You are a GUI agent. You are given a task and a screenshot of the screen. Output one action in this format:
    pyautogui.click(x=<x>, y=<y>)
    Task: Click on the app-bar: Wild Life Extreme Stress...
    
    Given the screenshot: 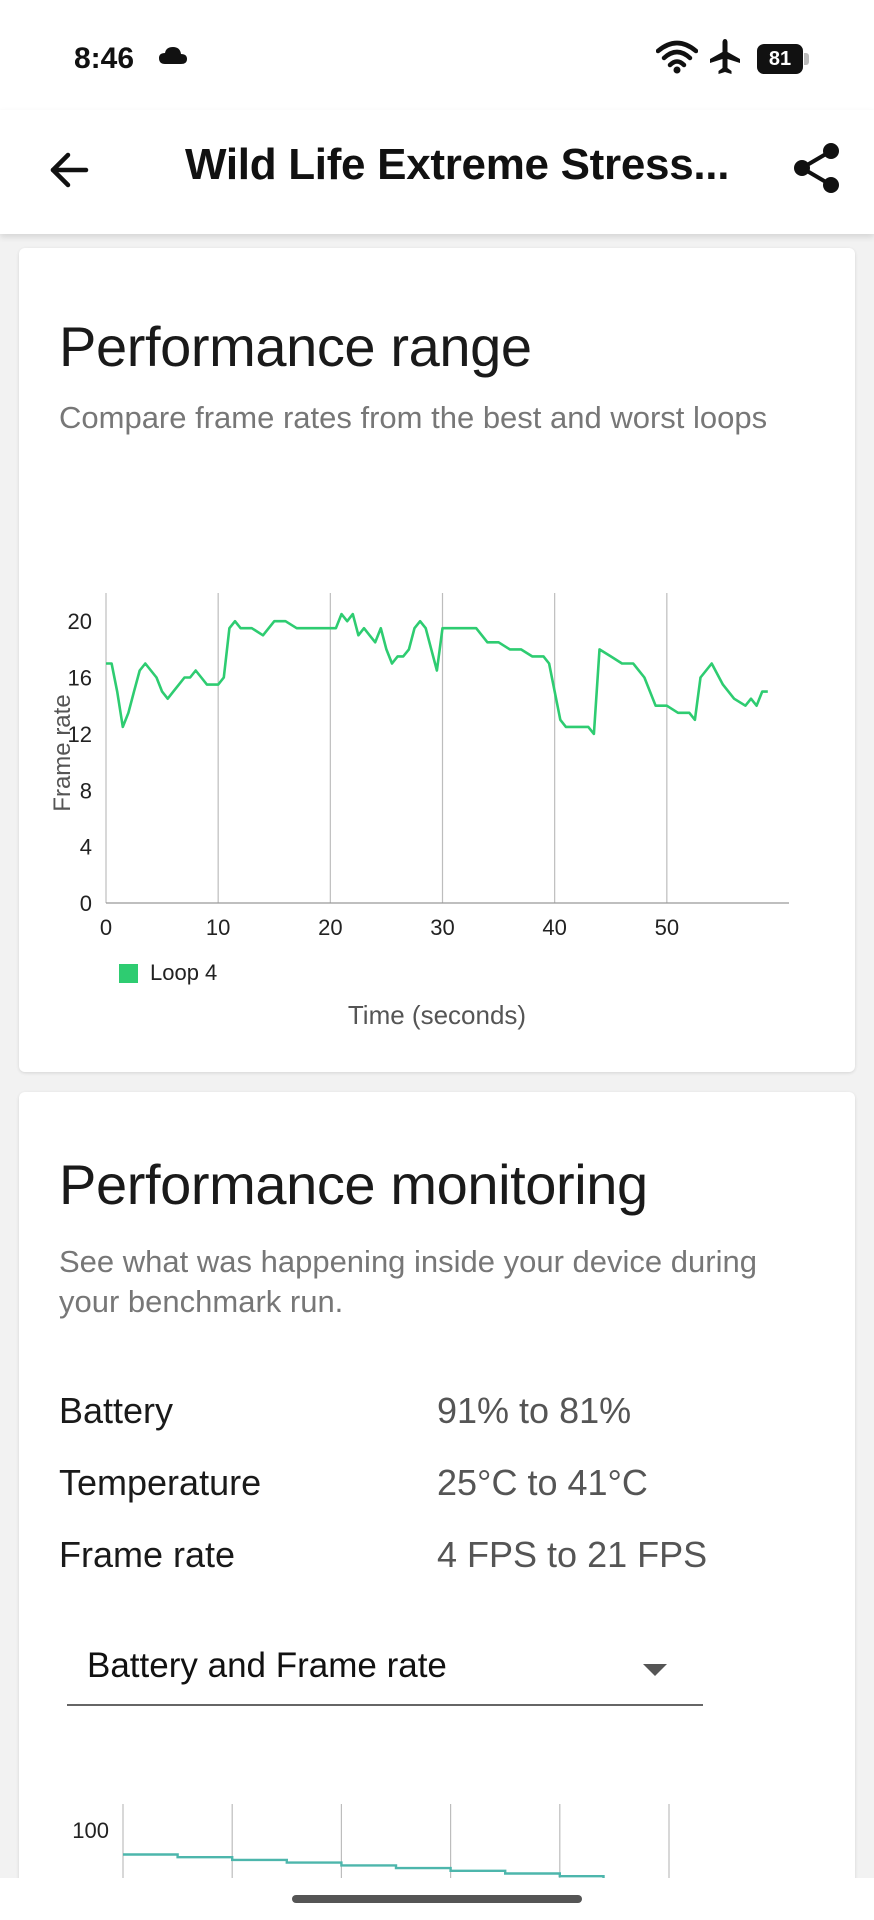 What is the action you would take?
    pyautogui.click(x=437, y=172)
    